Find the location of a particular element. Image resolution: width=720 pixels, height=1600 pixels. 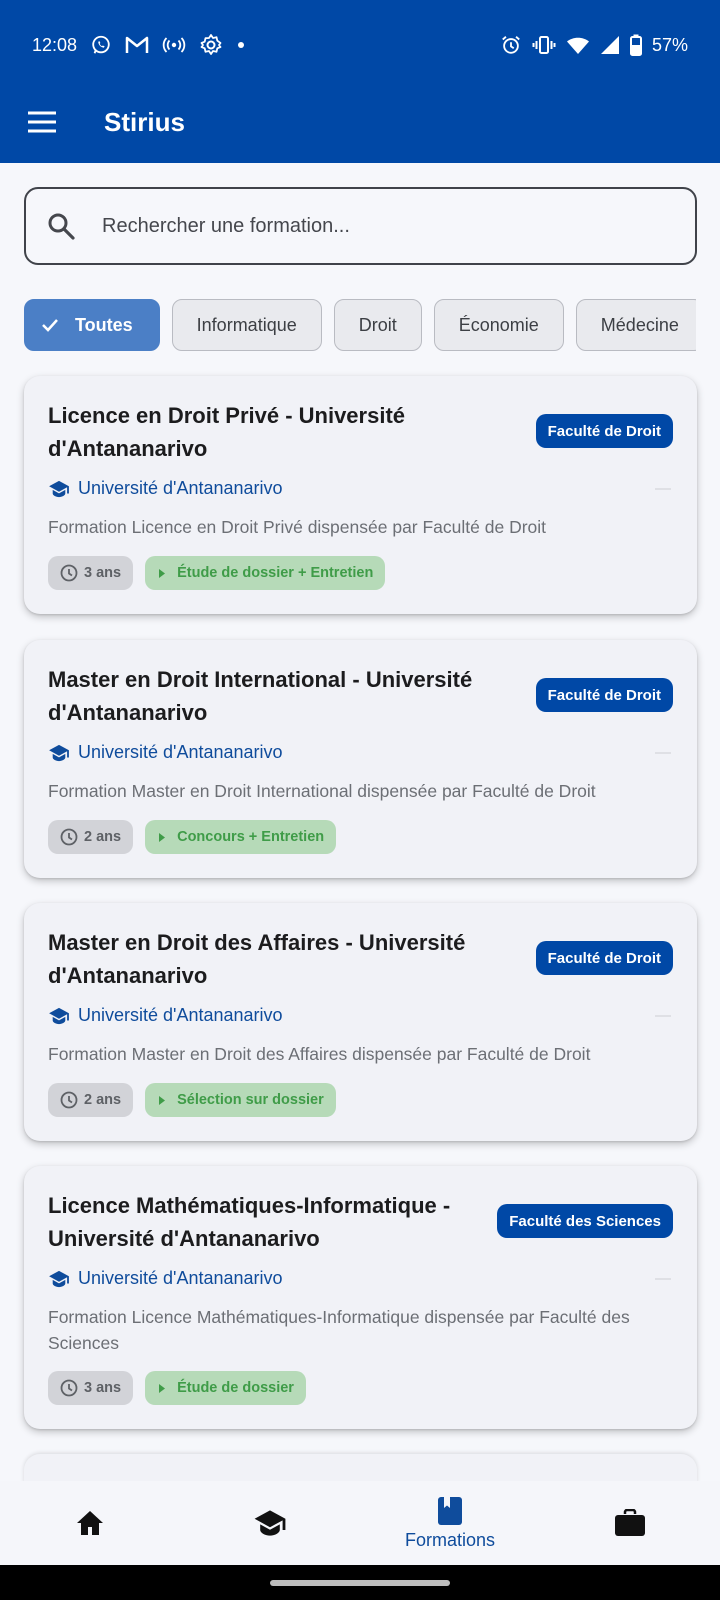

home-icon is located at coordinates (90, 1523).